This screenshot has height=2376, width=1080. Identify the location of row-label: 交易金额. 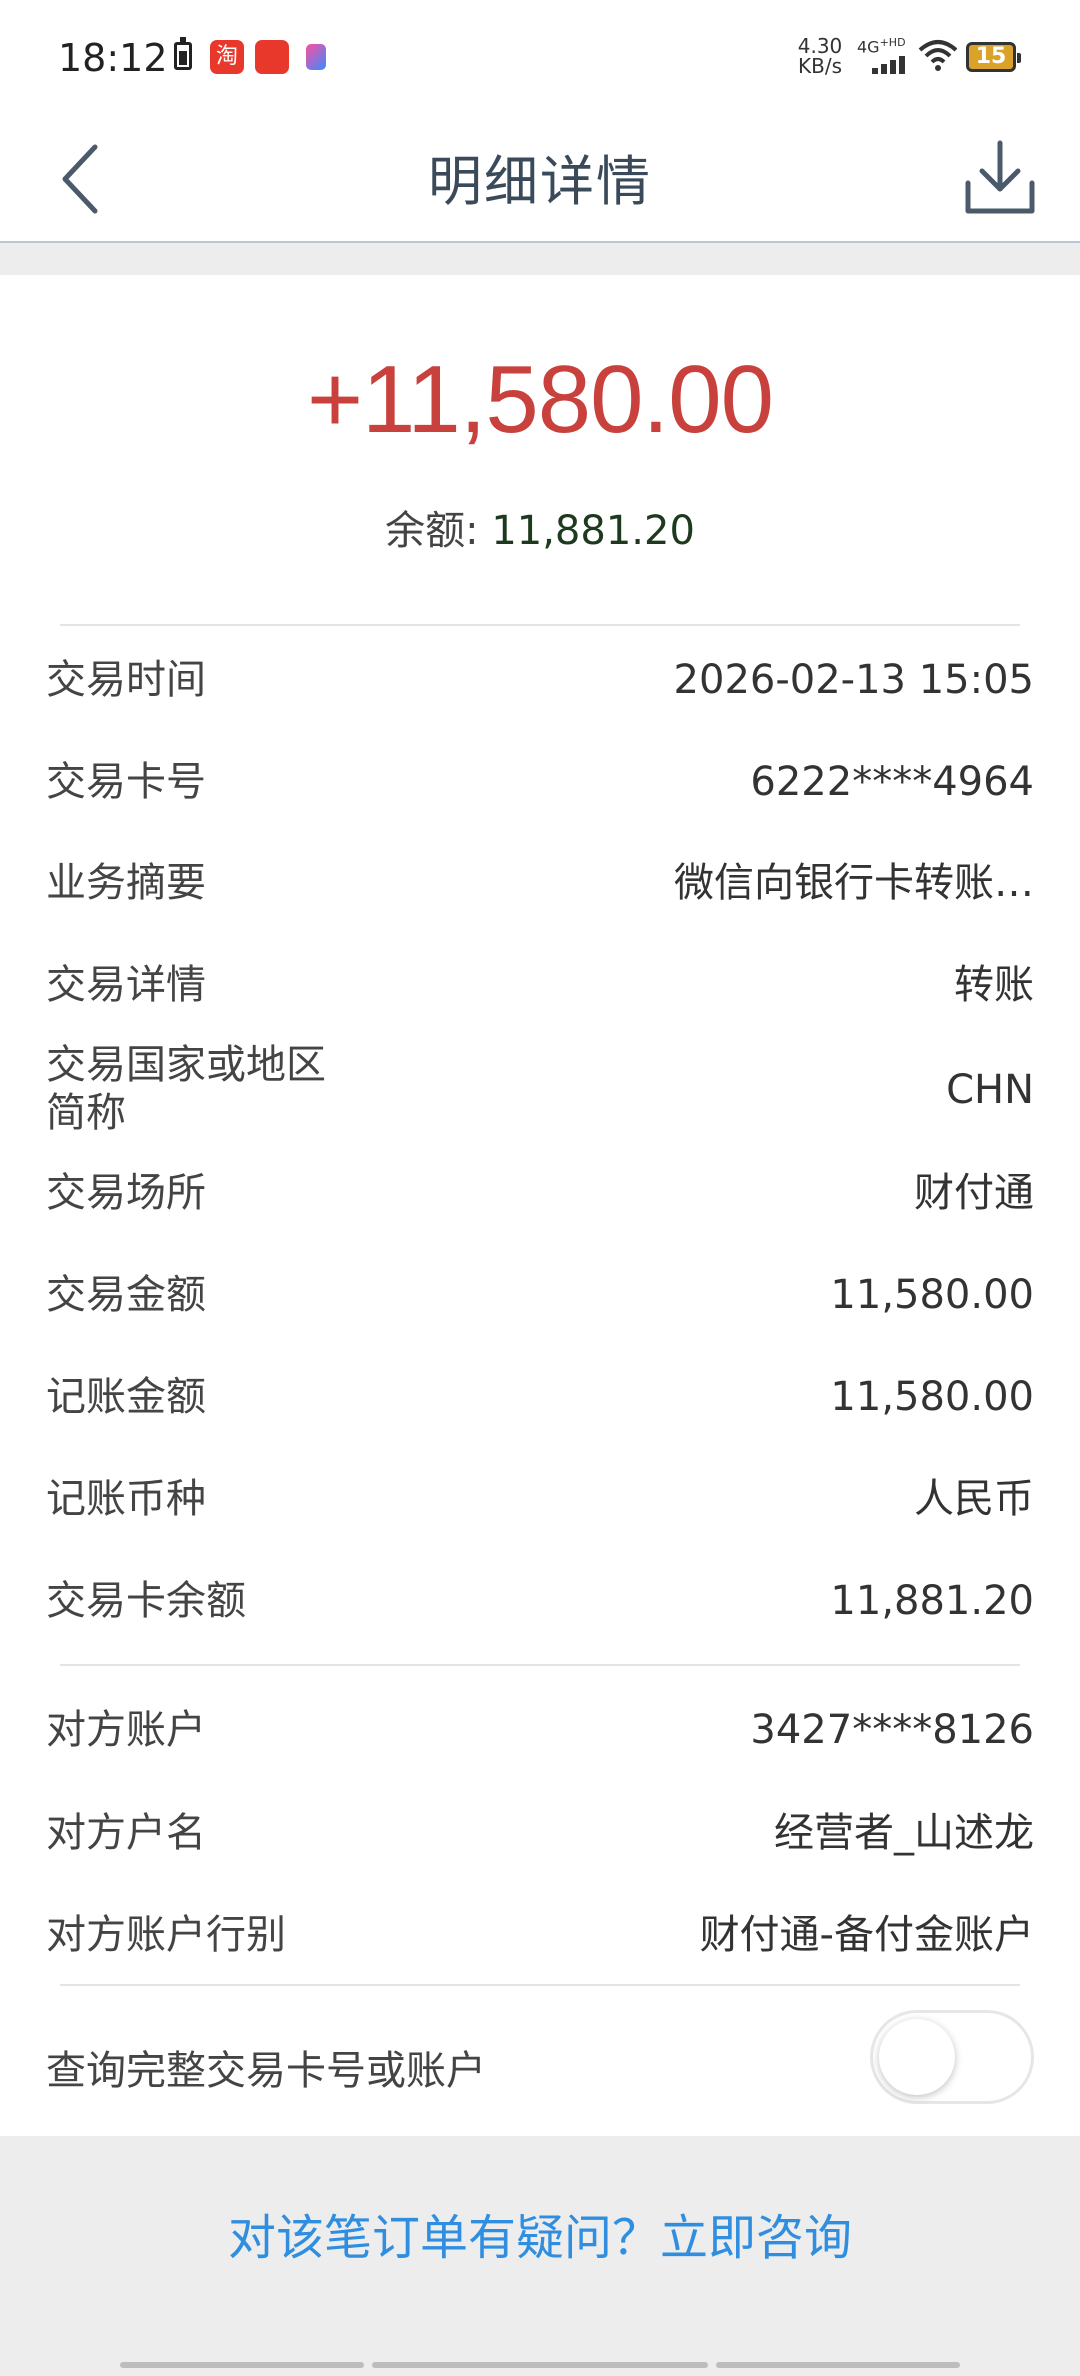
(126, 1295).